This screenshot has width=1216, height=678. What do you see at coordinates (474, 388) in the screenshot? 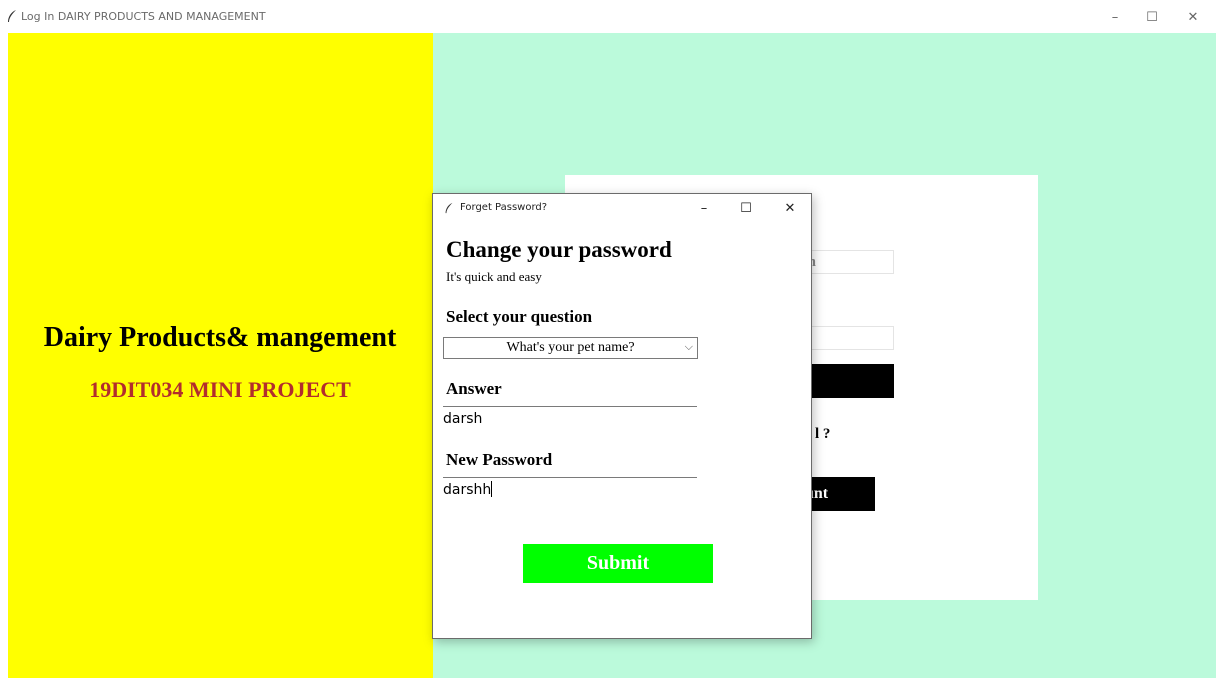
I see `answer-label: Answer` at bounding box center [474, 388].